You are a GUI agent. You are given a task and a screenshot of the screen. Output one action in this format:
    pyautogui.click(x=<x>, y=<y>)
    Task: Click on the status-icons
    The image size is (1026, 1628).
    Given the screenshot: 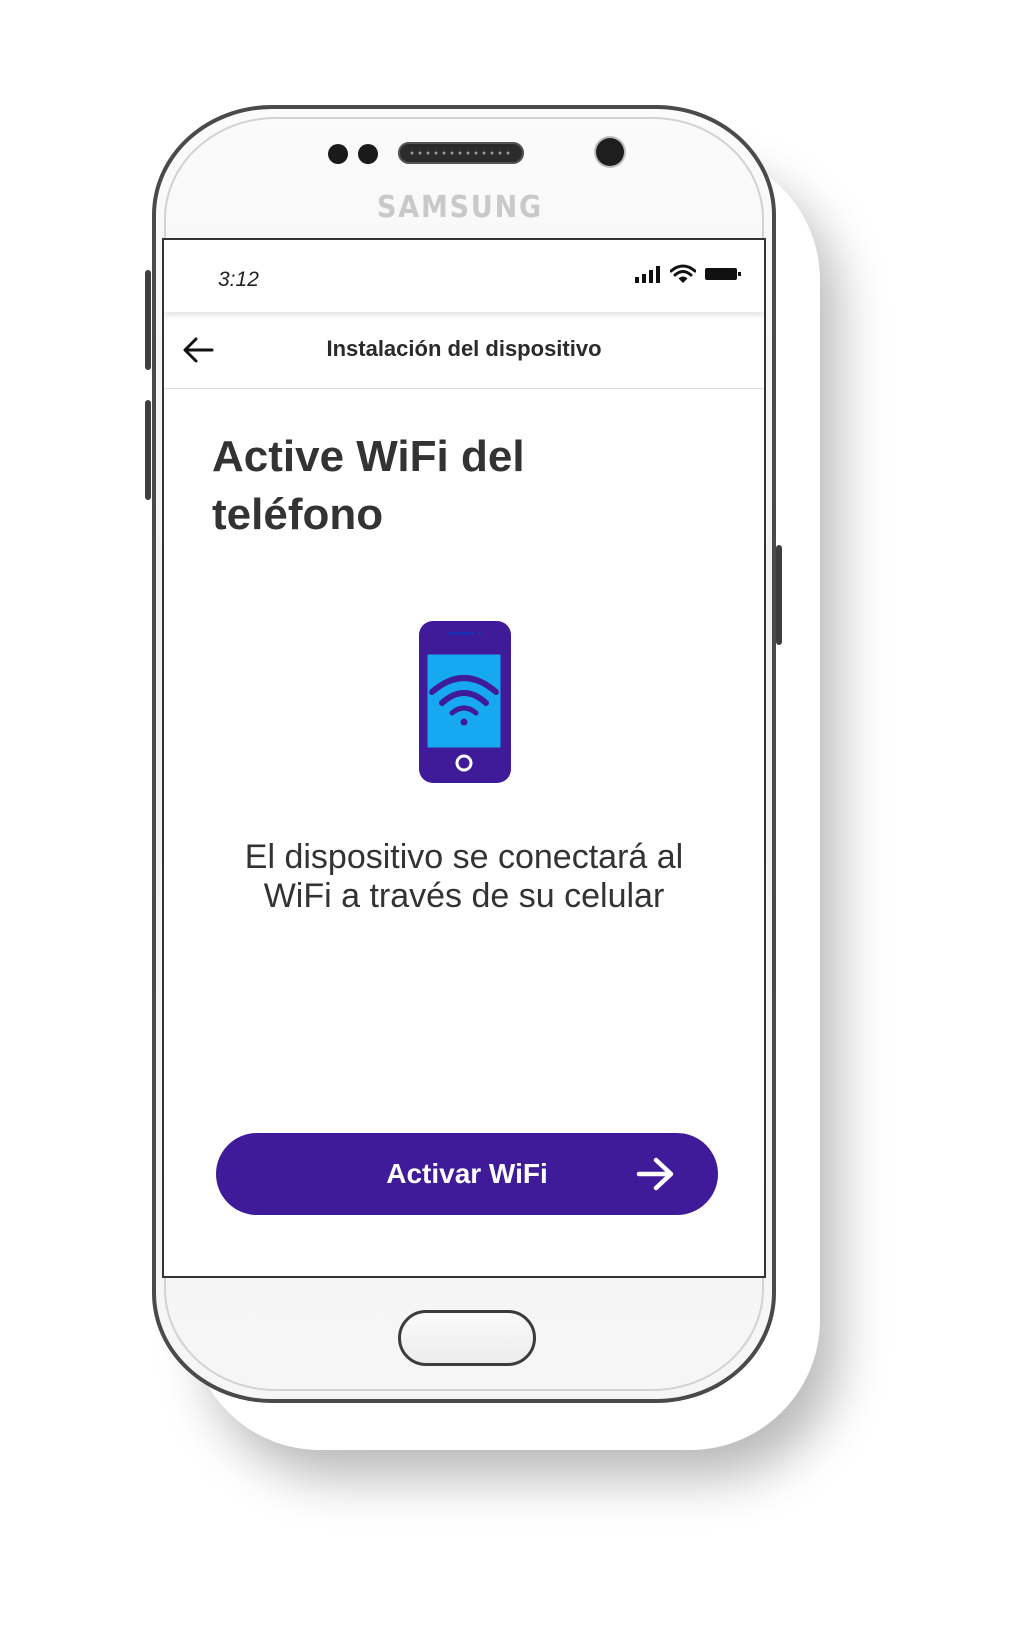 What is the action you would take?
    pyautogui.click(x=688, y=274)
    